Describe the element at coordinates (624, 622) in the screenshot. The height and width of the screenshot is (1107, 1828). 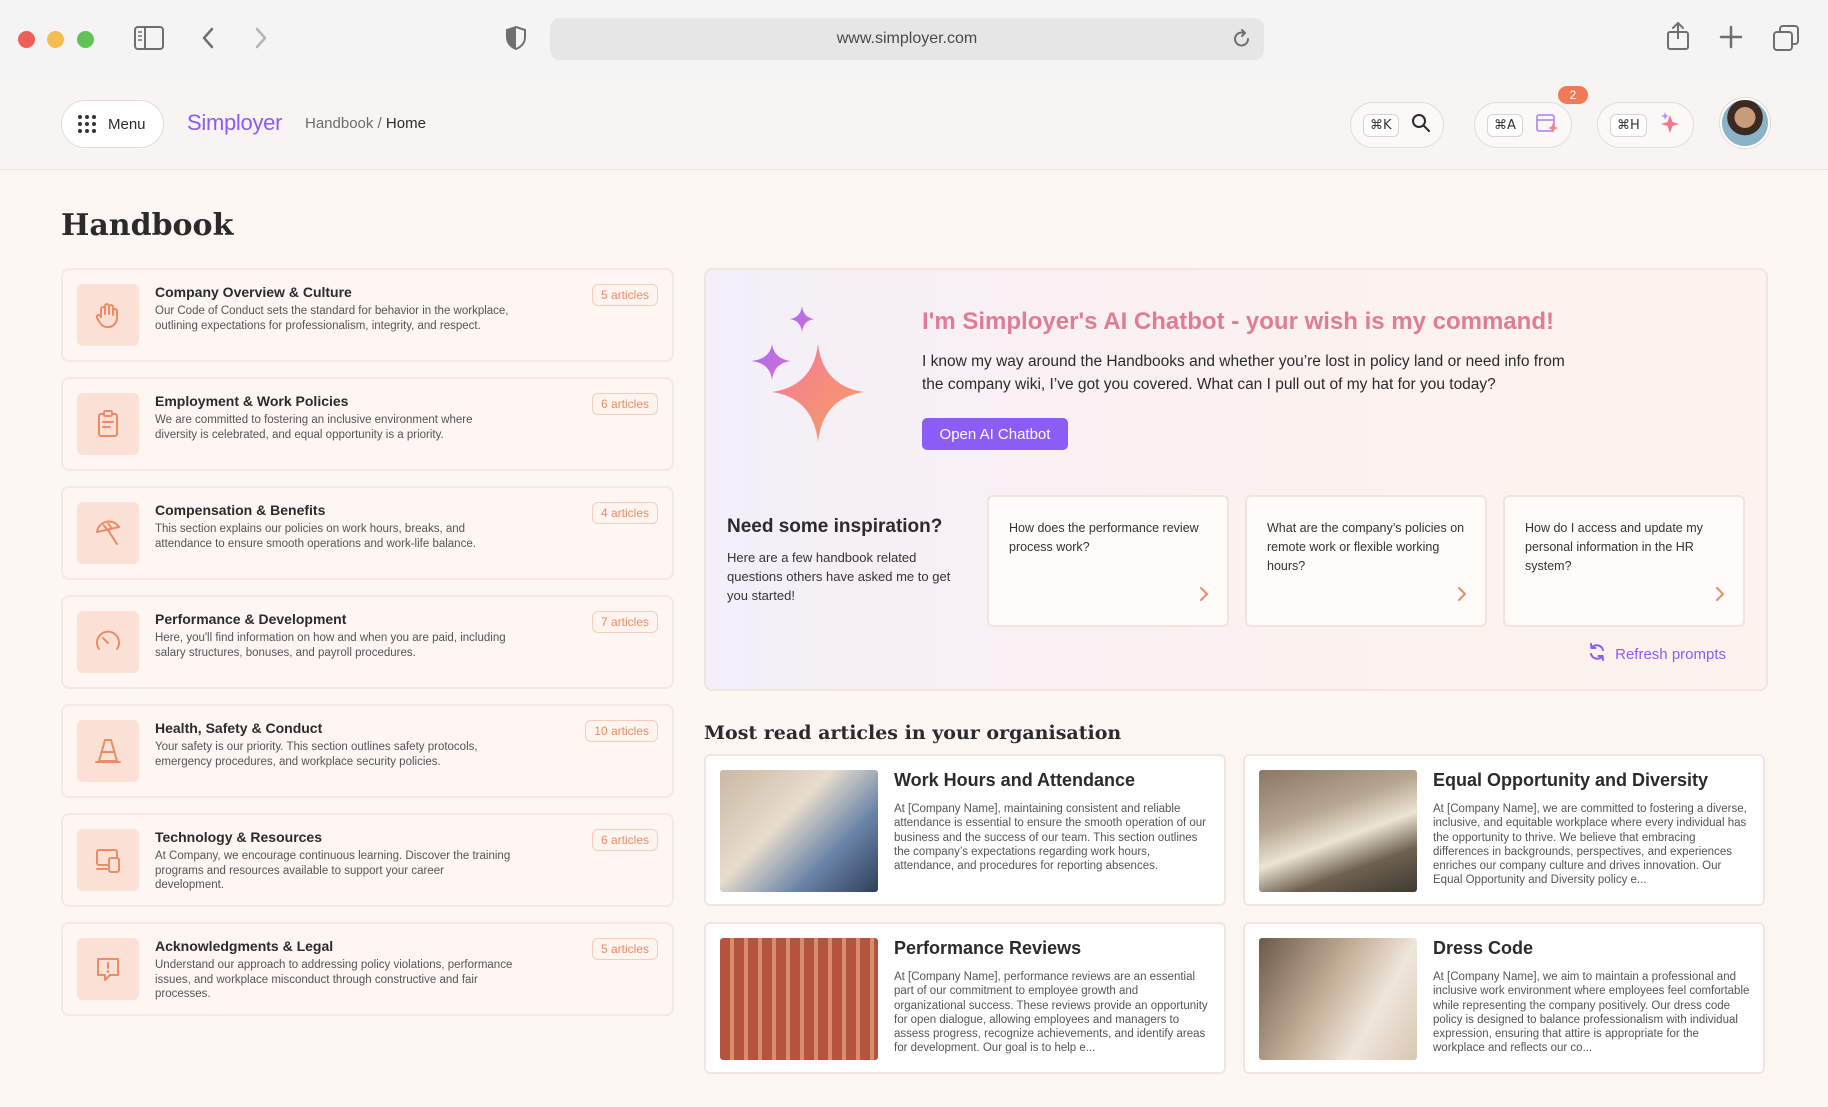
I see `article-count-badge: 7 articles` at that location.